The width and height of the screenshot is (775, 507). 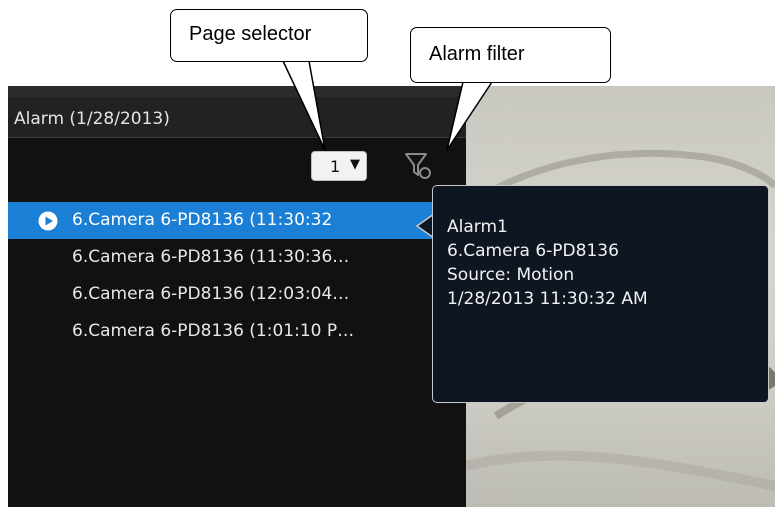 I want to click on page-selector-callout: Page selector, so click(x=269, y=35).